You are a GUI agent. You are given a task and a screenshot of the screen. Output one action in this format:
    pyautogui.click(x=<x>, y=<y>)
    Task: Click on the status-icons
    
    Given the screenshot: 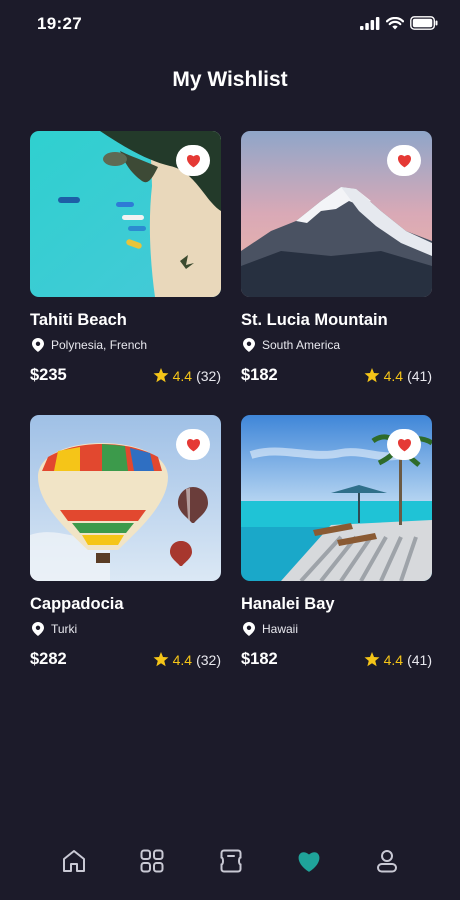 What is the action you would take?
    pyautogui.click(x=399, y=23)
    